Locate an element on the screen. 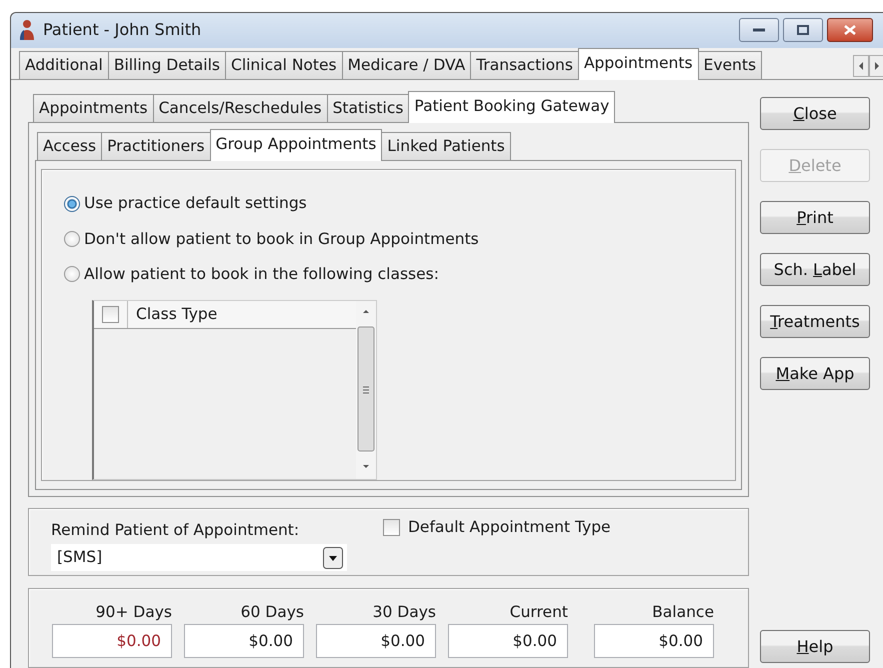  minimize-icon is located at coordinates (759, 30).